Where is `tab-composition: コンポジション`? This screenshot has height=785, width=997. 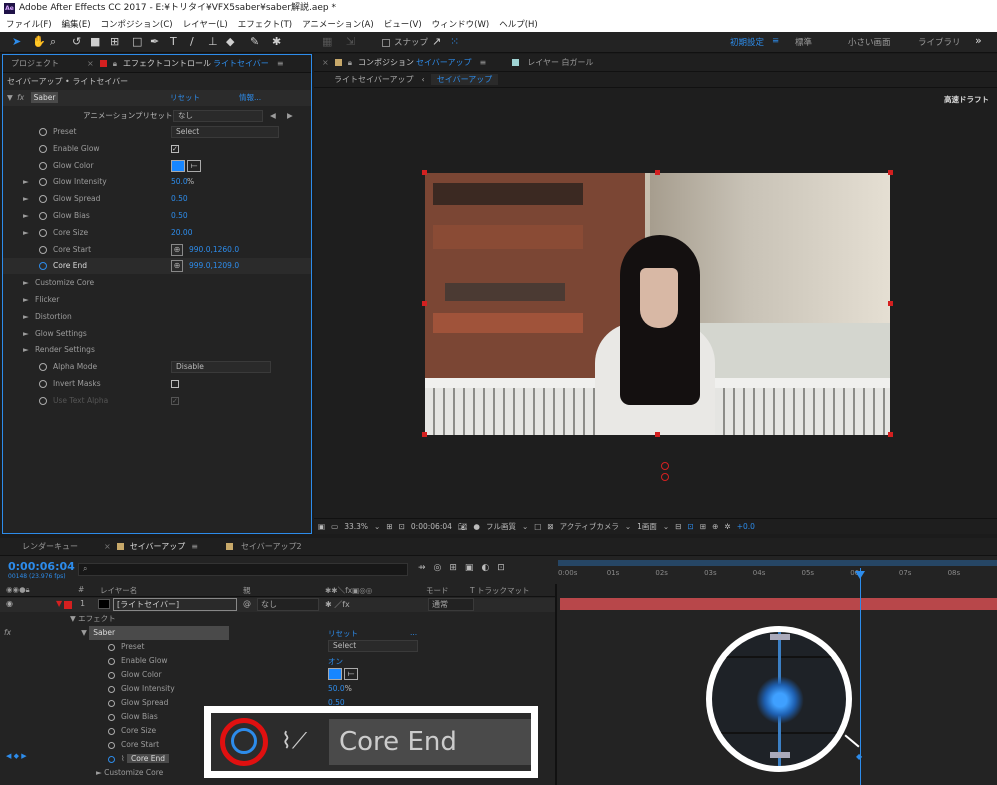 tab-composition: コンポジション is located at coordinates (386, 62).